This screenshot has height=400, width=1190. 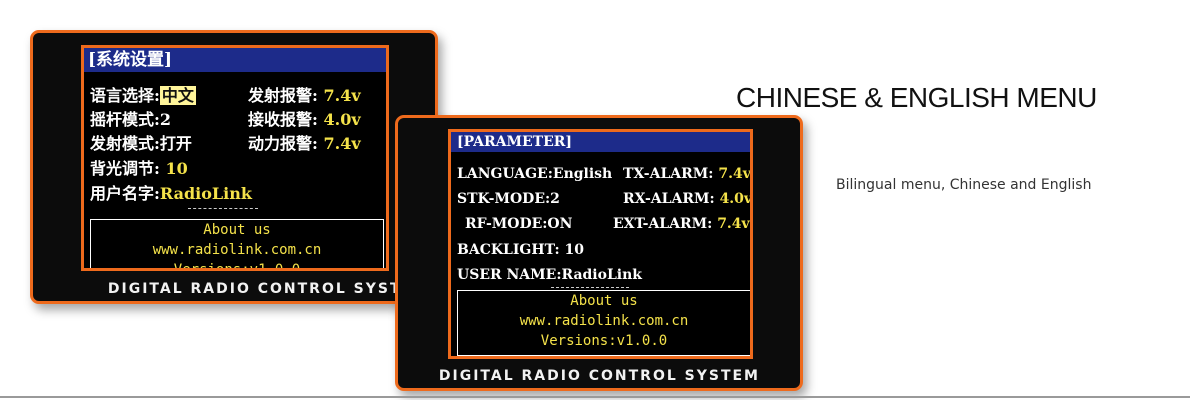 What do you see at coordinates (342, 95) in the screenshot?
I see `cn-tx-alarm-value: 7.4v` at bounding box center [342, 95].